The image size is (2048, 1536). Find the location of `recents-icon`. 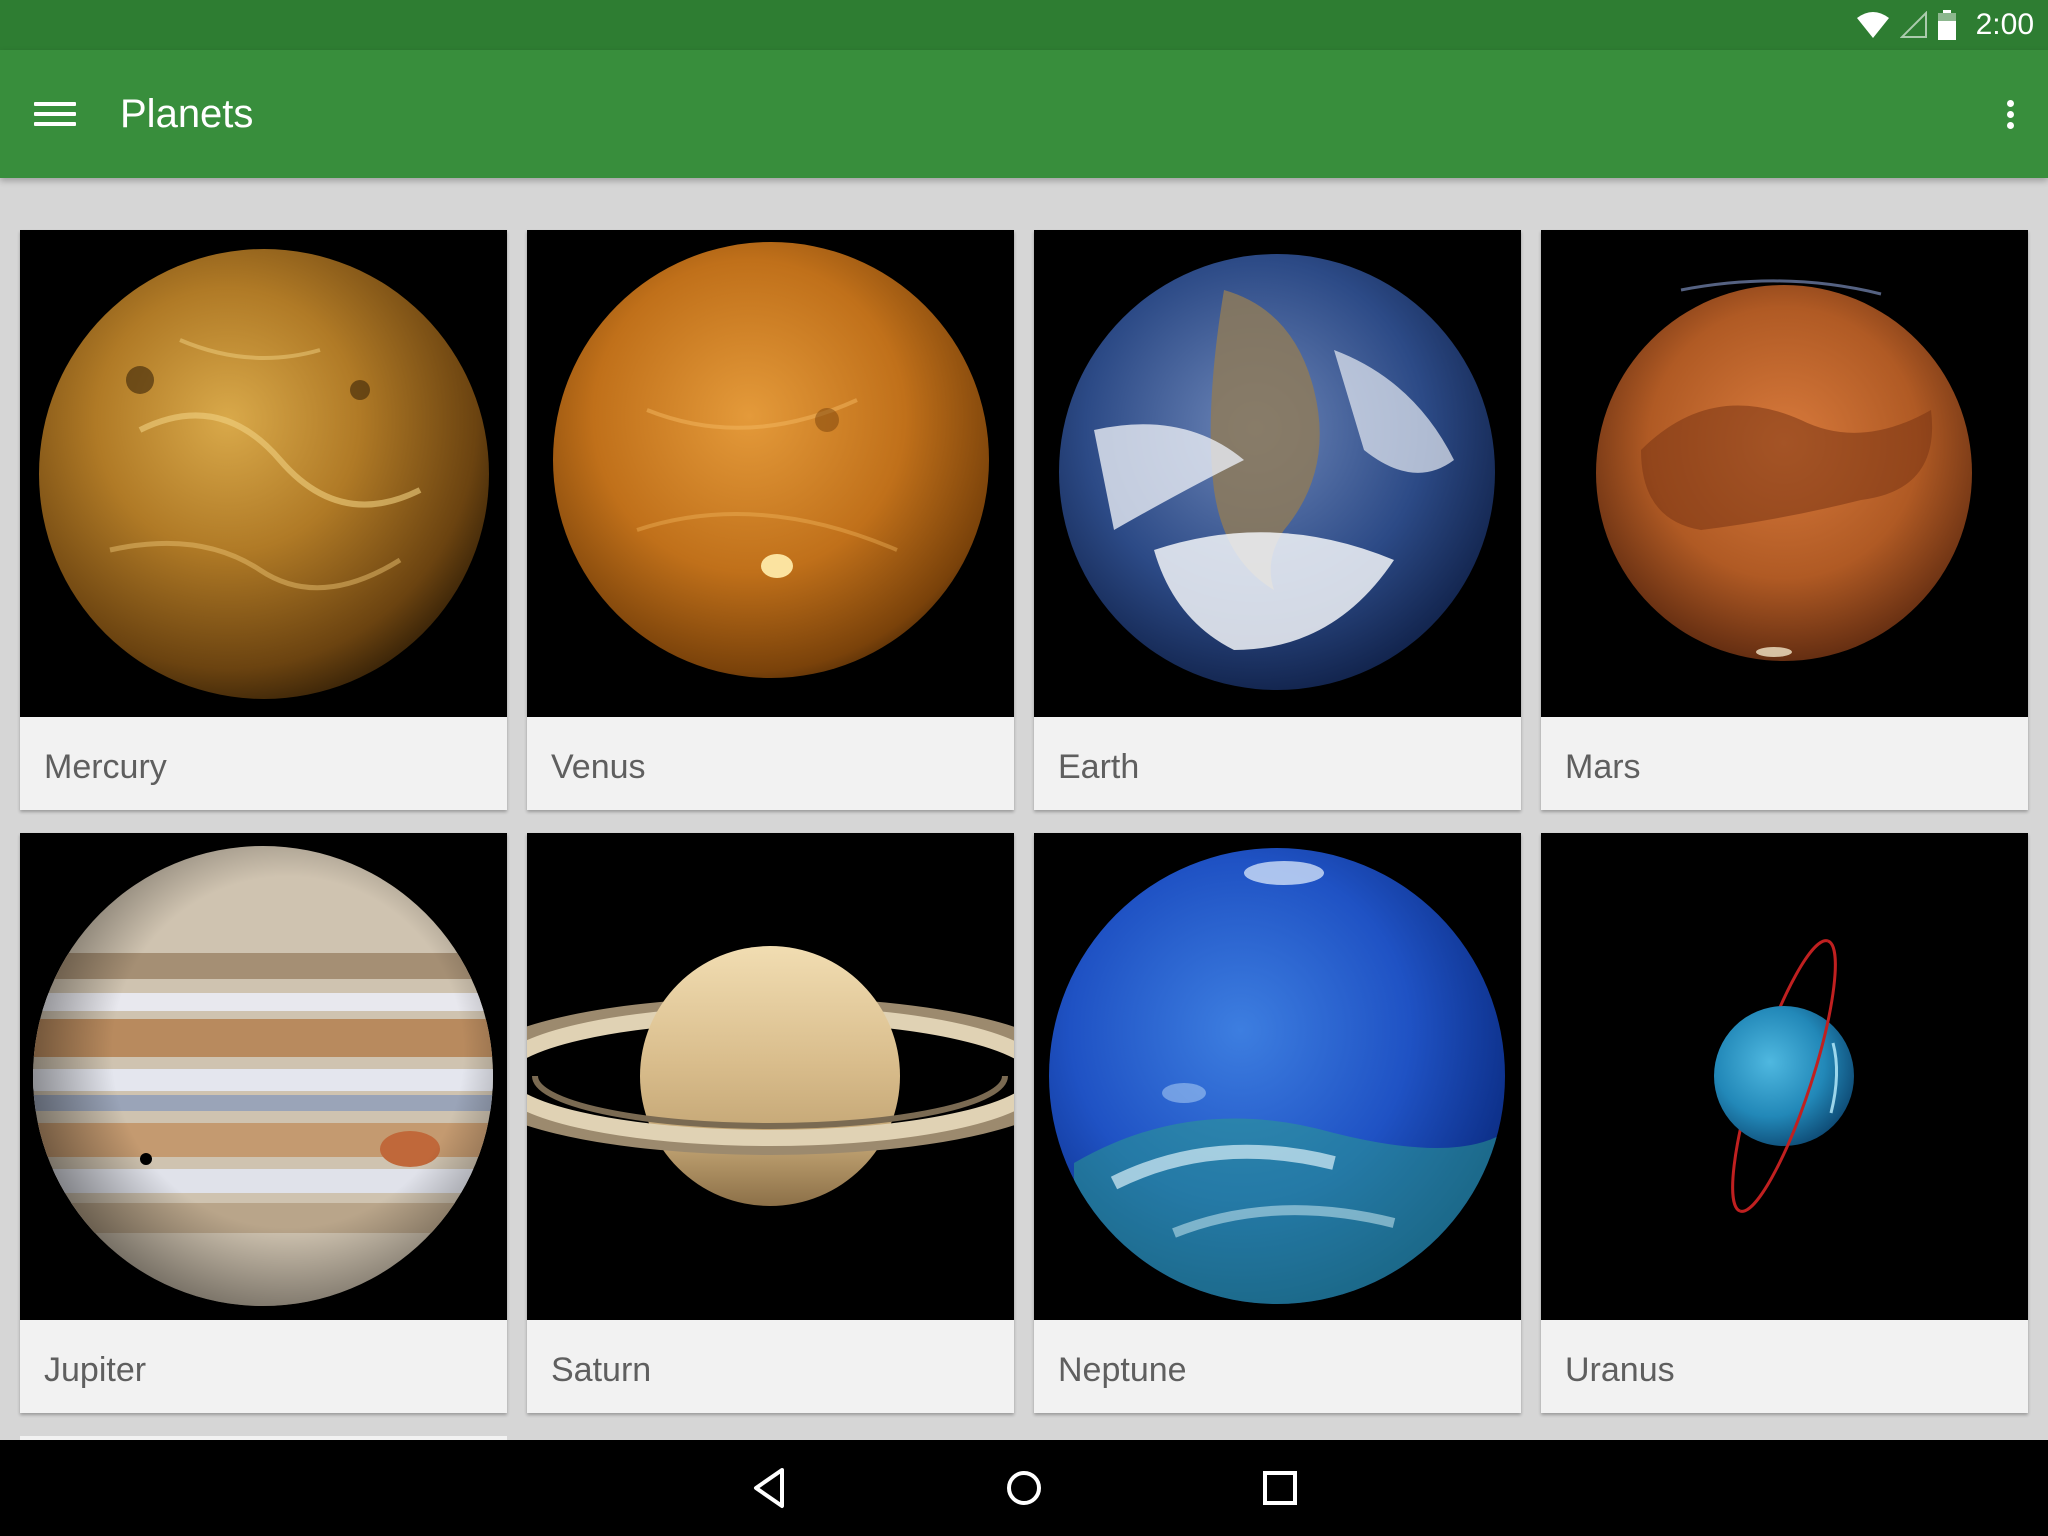

recents-icon is located at coordinates (1280, 1488).